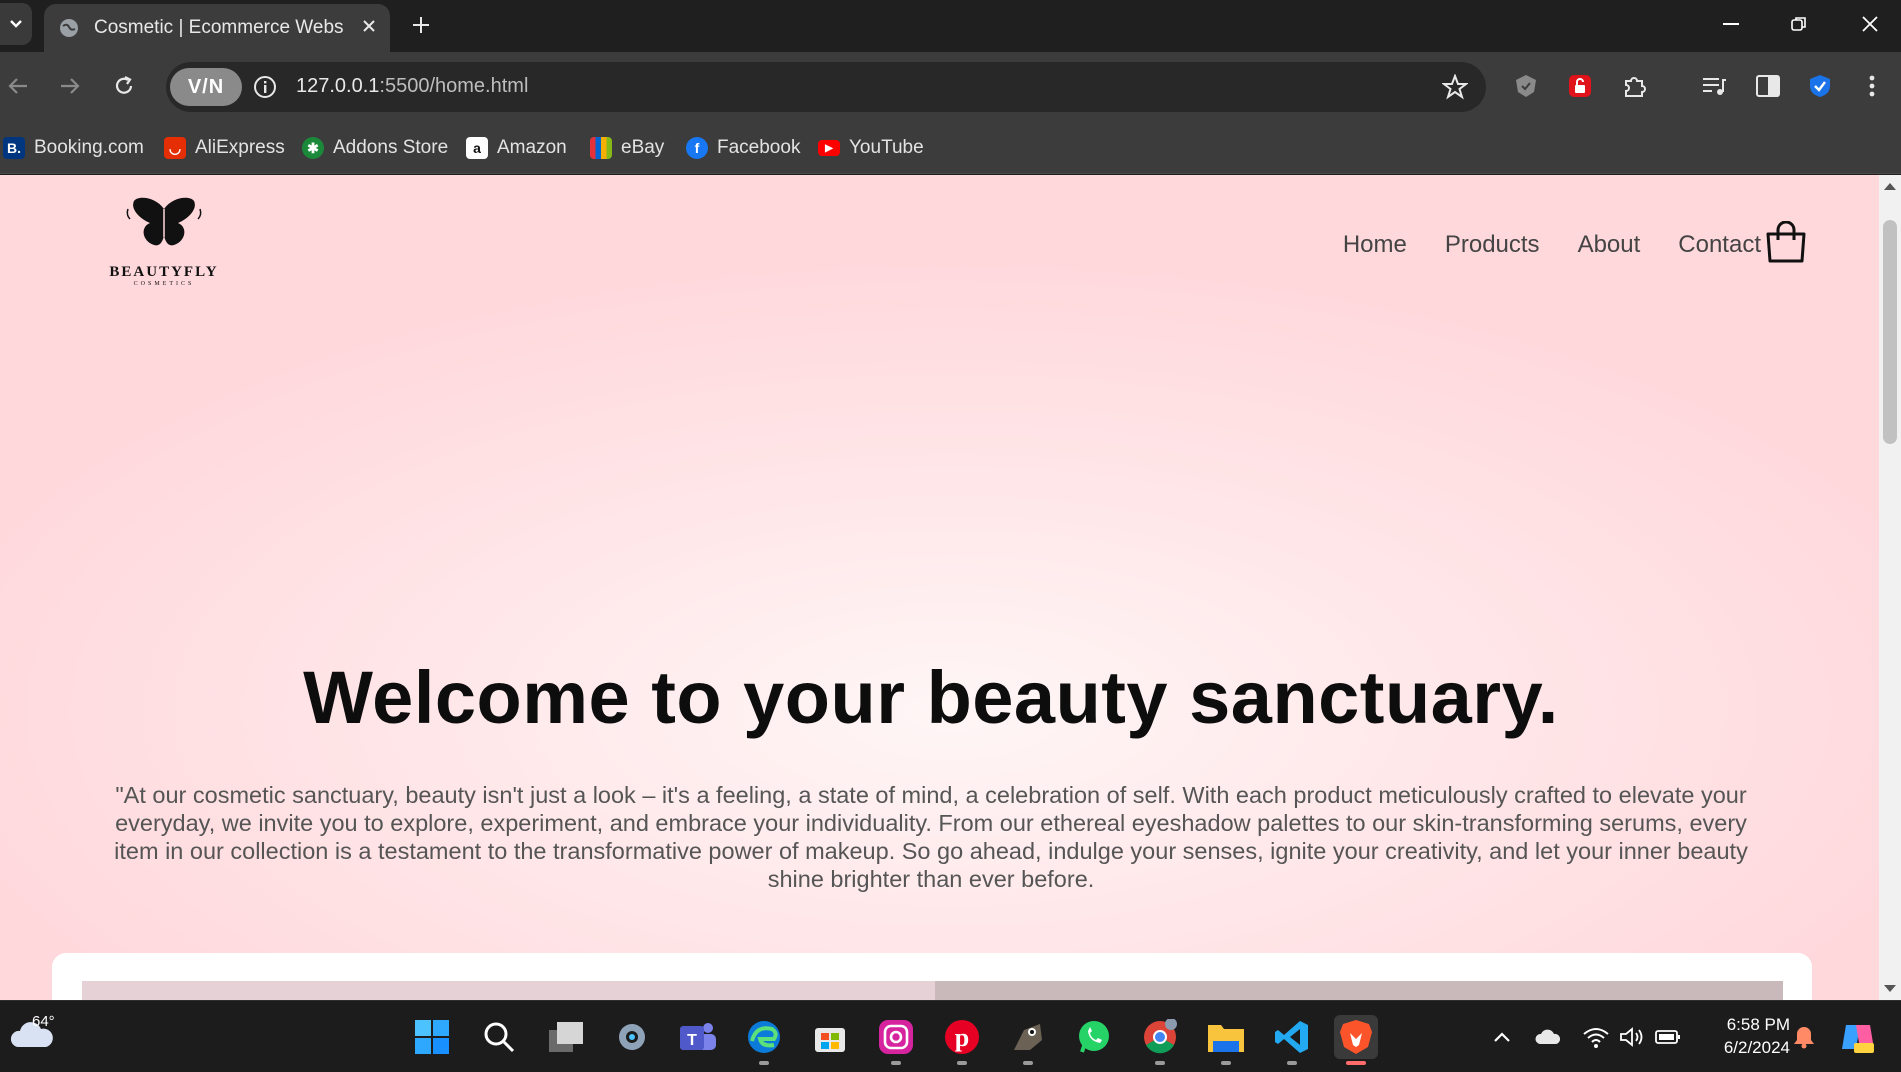 This screenshot has height=1072, width=1901. Describe the element at coordinates (1758, 1024) in the screenshot. I see `clock-time: 6:58 PM` at that location.